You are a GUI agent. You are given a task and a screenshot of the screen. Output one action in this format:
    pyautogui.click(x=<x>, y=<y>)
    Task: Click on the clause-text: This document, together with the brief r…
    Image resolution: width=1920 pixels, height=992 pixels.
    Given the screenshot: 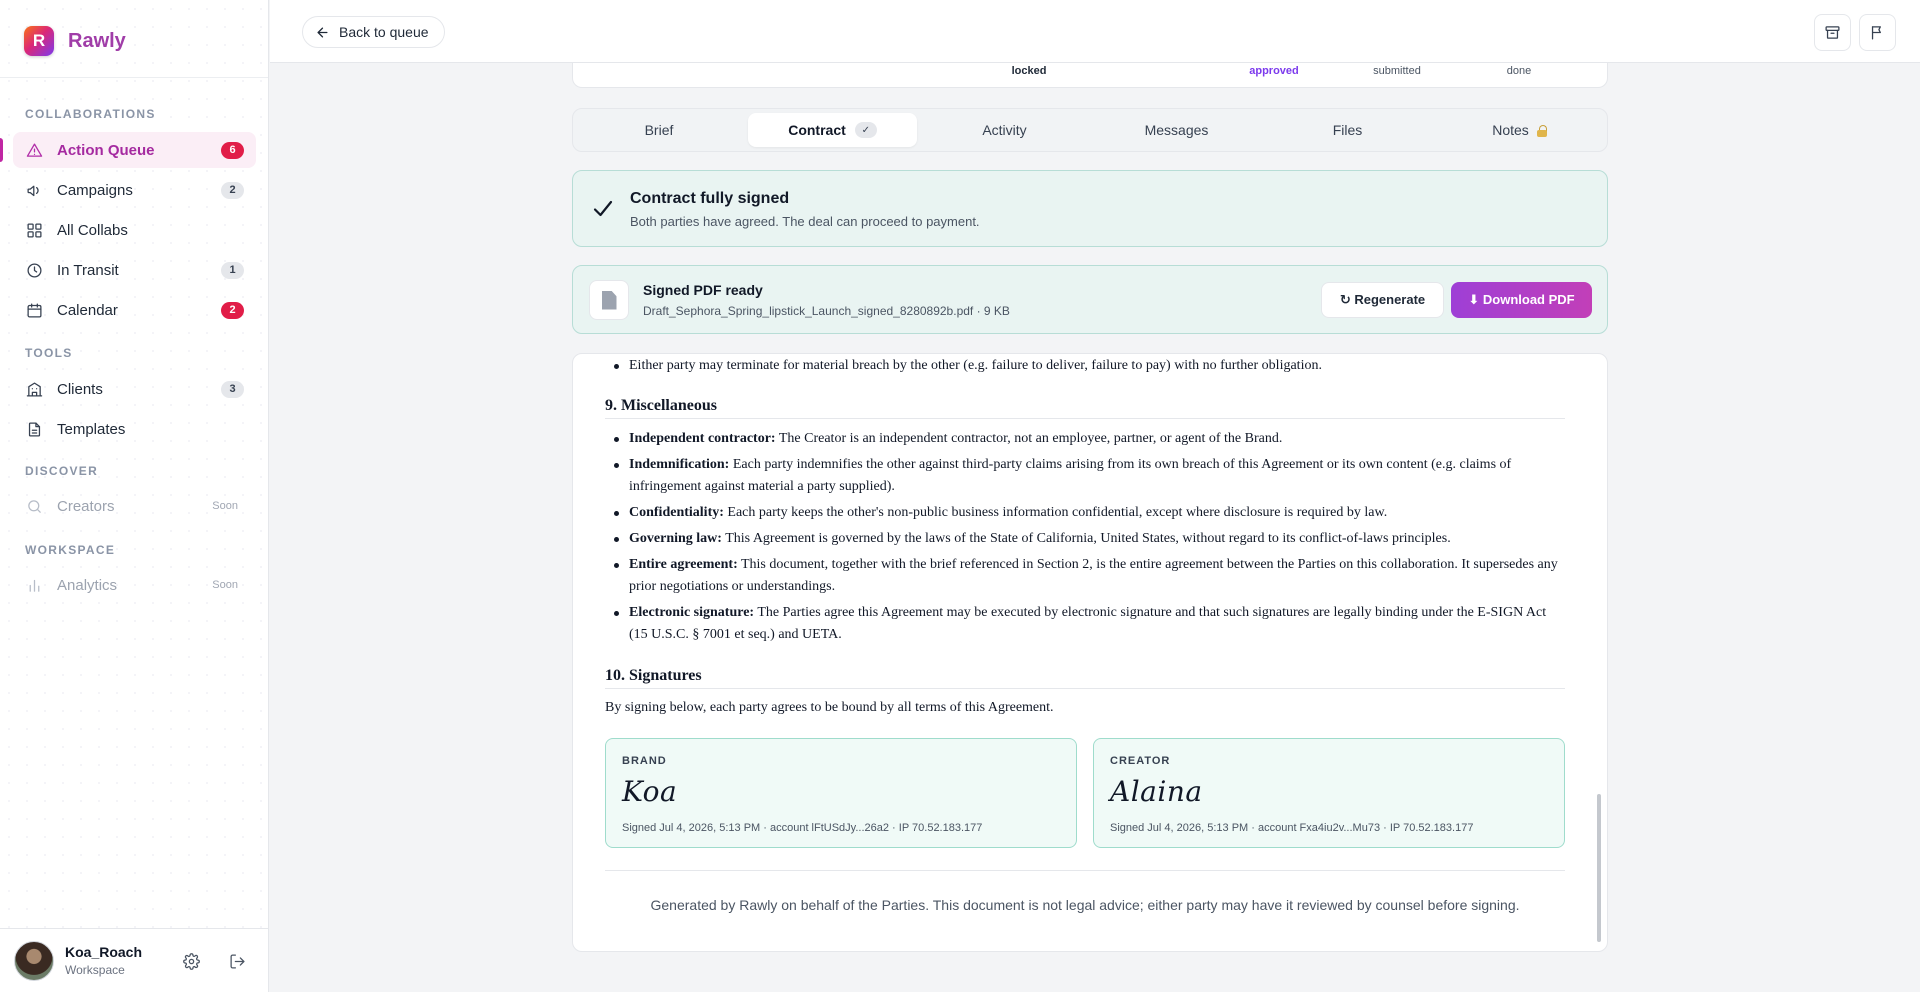 What is the action you would take?
    pyautogui.click(x=1093, y=575)
    